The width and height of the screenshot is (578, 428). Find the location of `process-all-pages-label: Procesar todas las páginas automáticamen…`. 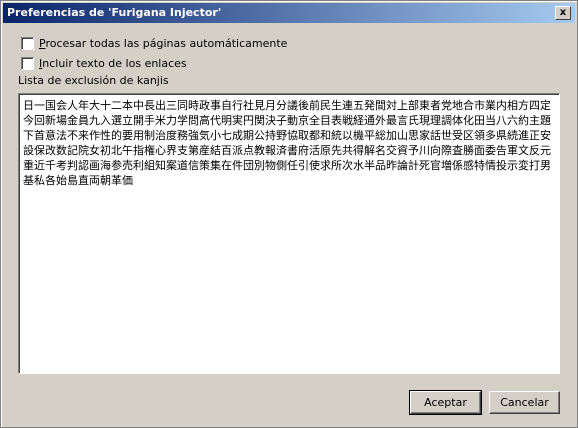

process-all-pages-label: Procesar todas las páginas automáticamen… is located at coordinates (163, 43).